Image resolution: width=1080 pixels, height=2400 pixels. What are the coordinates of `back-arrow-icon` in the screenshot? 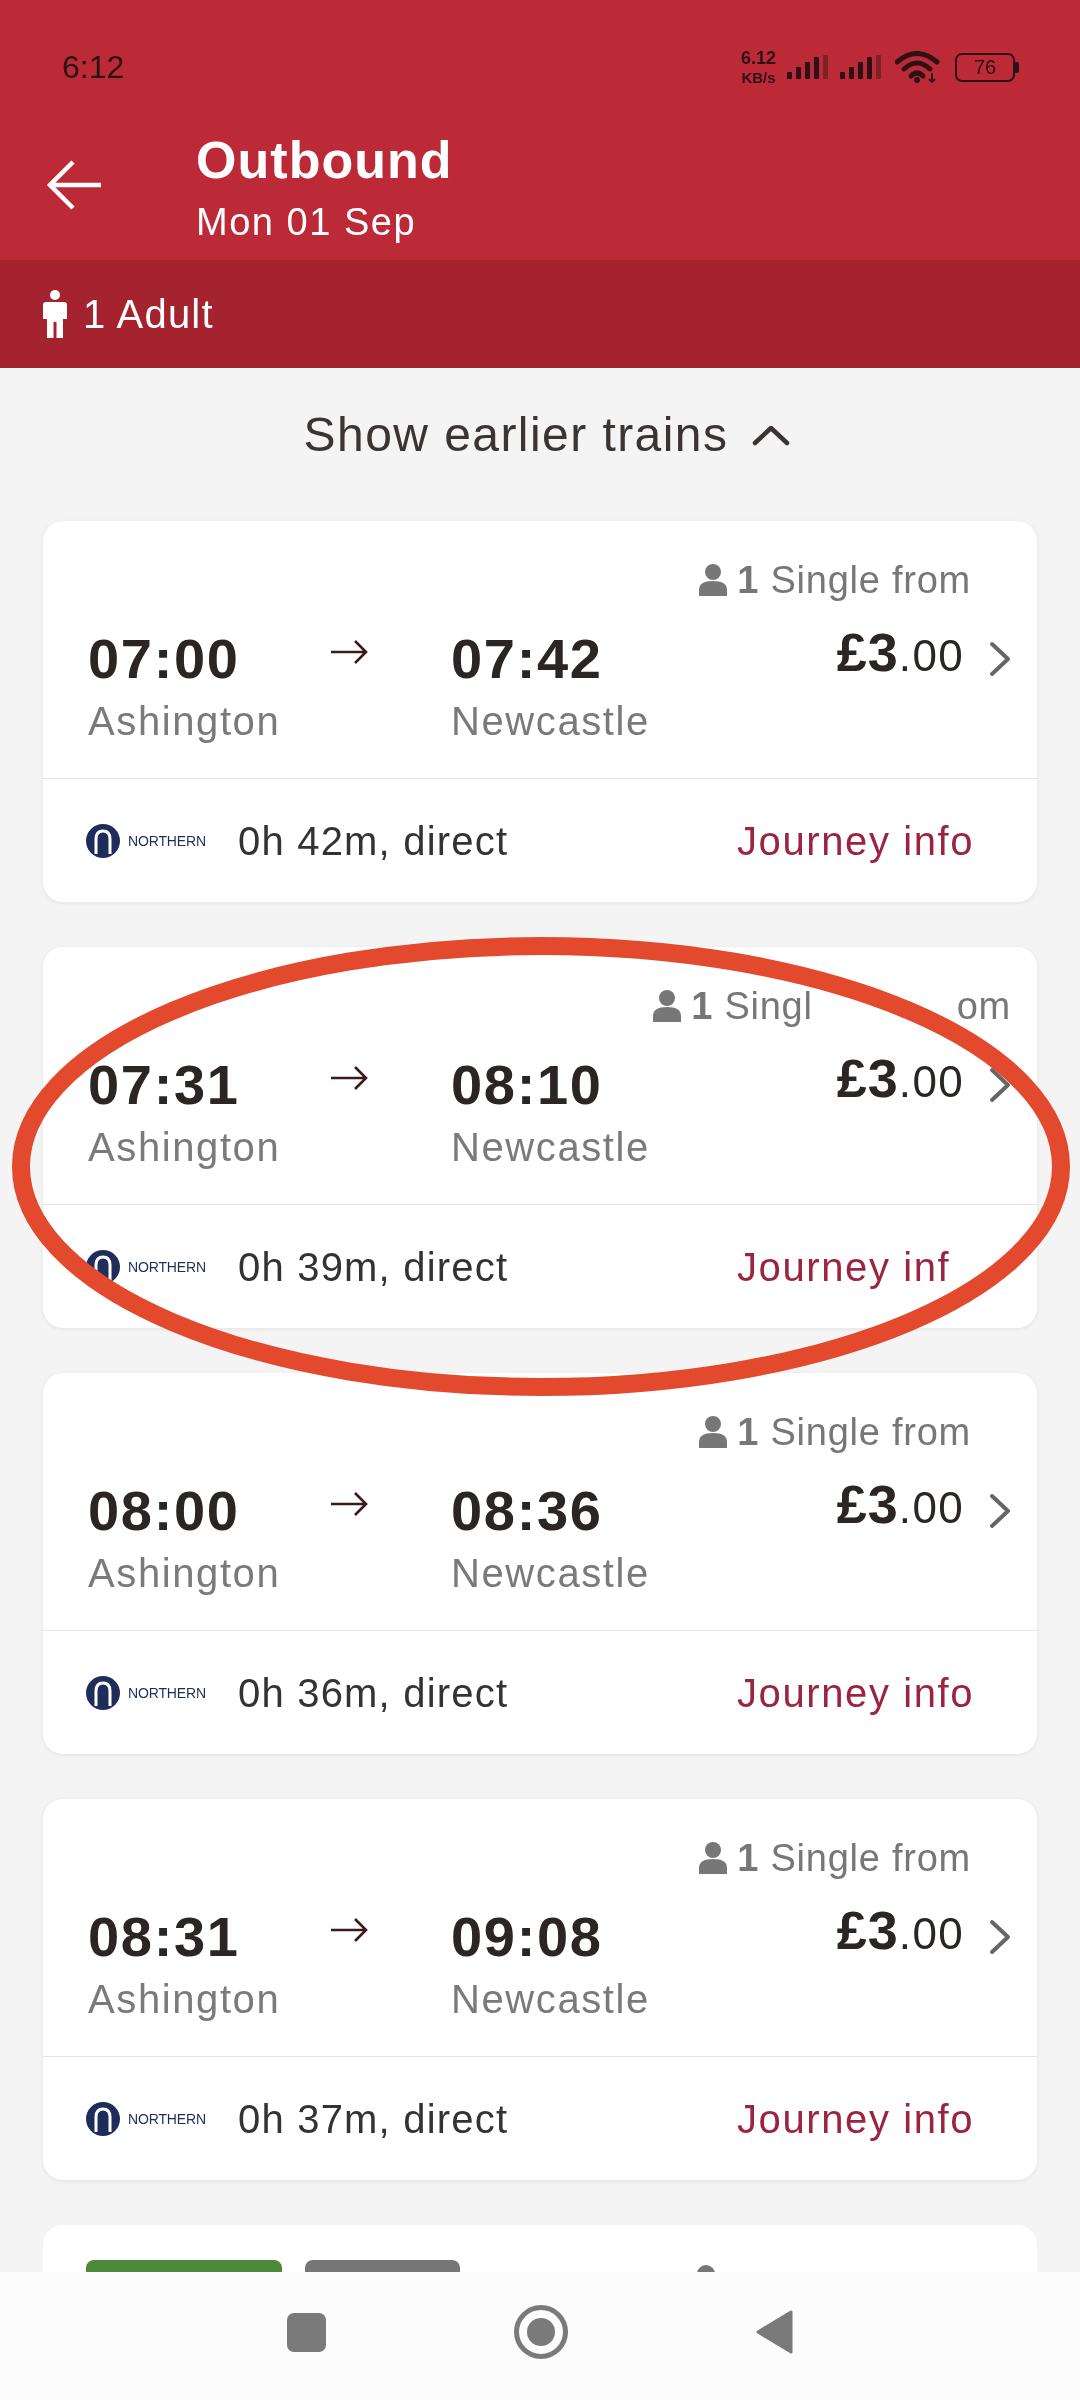 It's located at (75, 185).